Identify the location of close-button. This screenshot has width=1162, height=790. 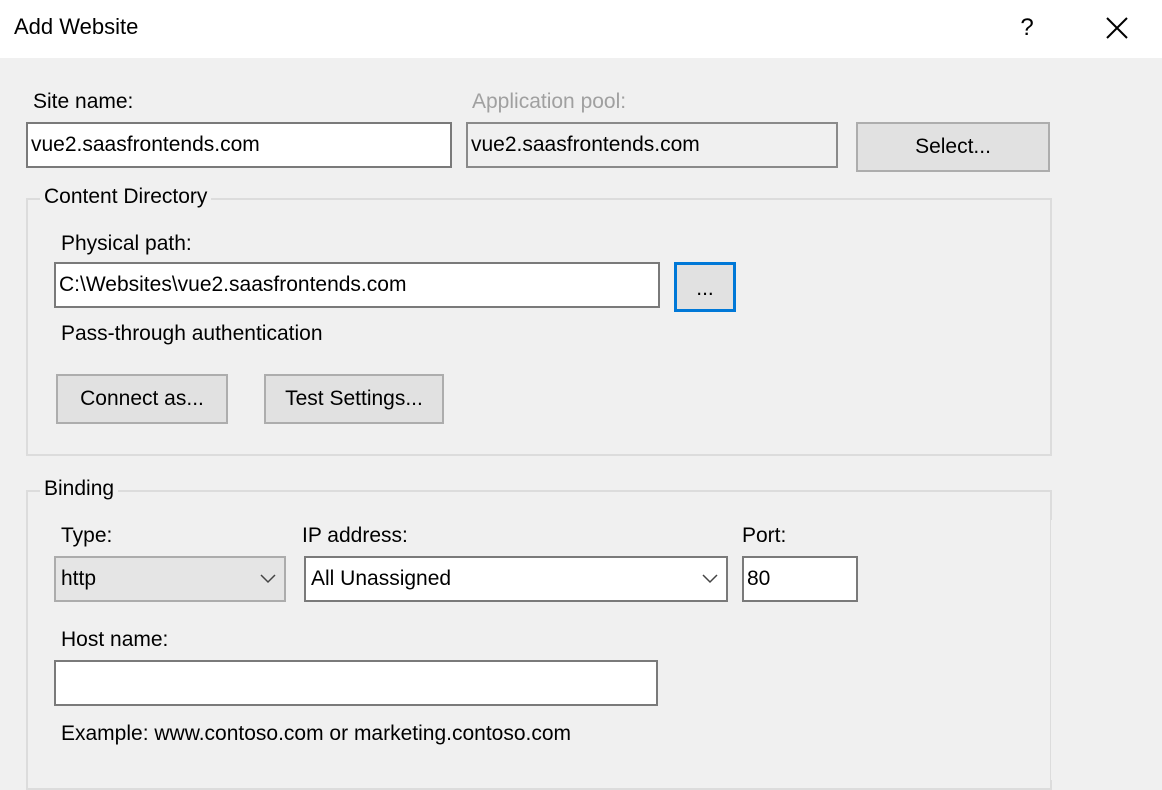
(1117, 28).